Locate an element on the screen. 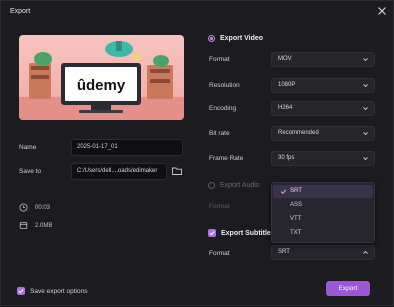 This screenshot has width=394, height=307. format-value: MOV is located at coordinates (285, 59).